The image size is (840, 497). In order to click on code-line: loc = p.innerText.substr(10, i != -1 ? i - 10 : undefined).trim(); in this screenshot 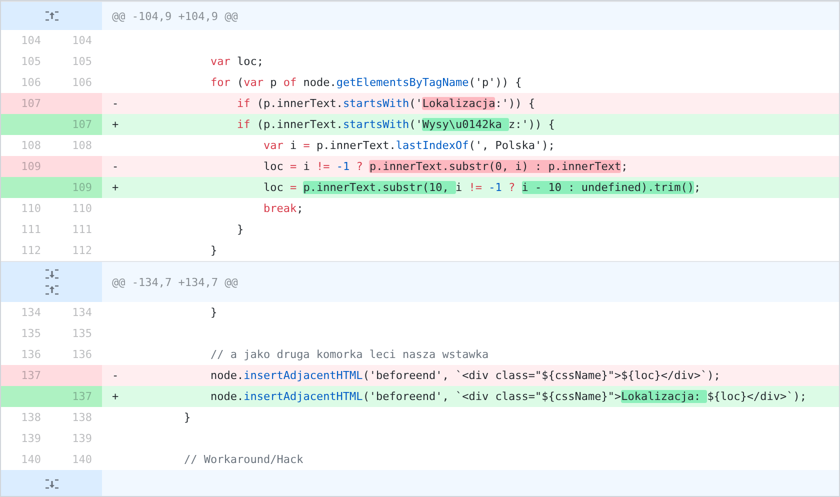, I will do `click(481, 188)`.